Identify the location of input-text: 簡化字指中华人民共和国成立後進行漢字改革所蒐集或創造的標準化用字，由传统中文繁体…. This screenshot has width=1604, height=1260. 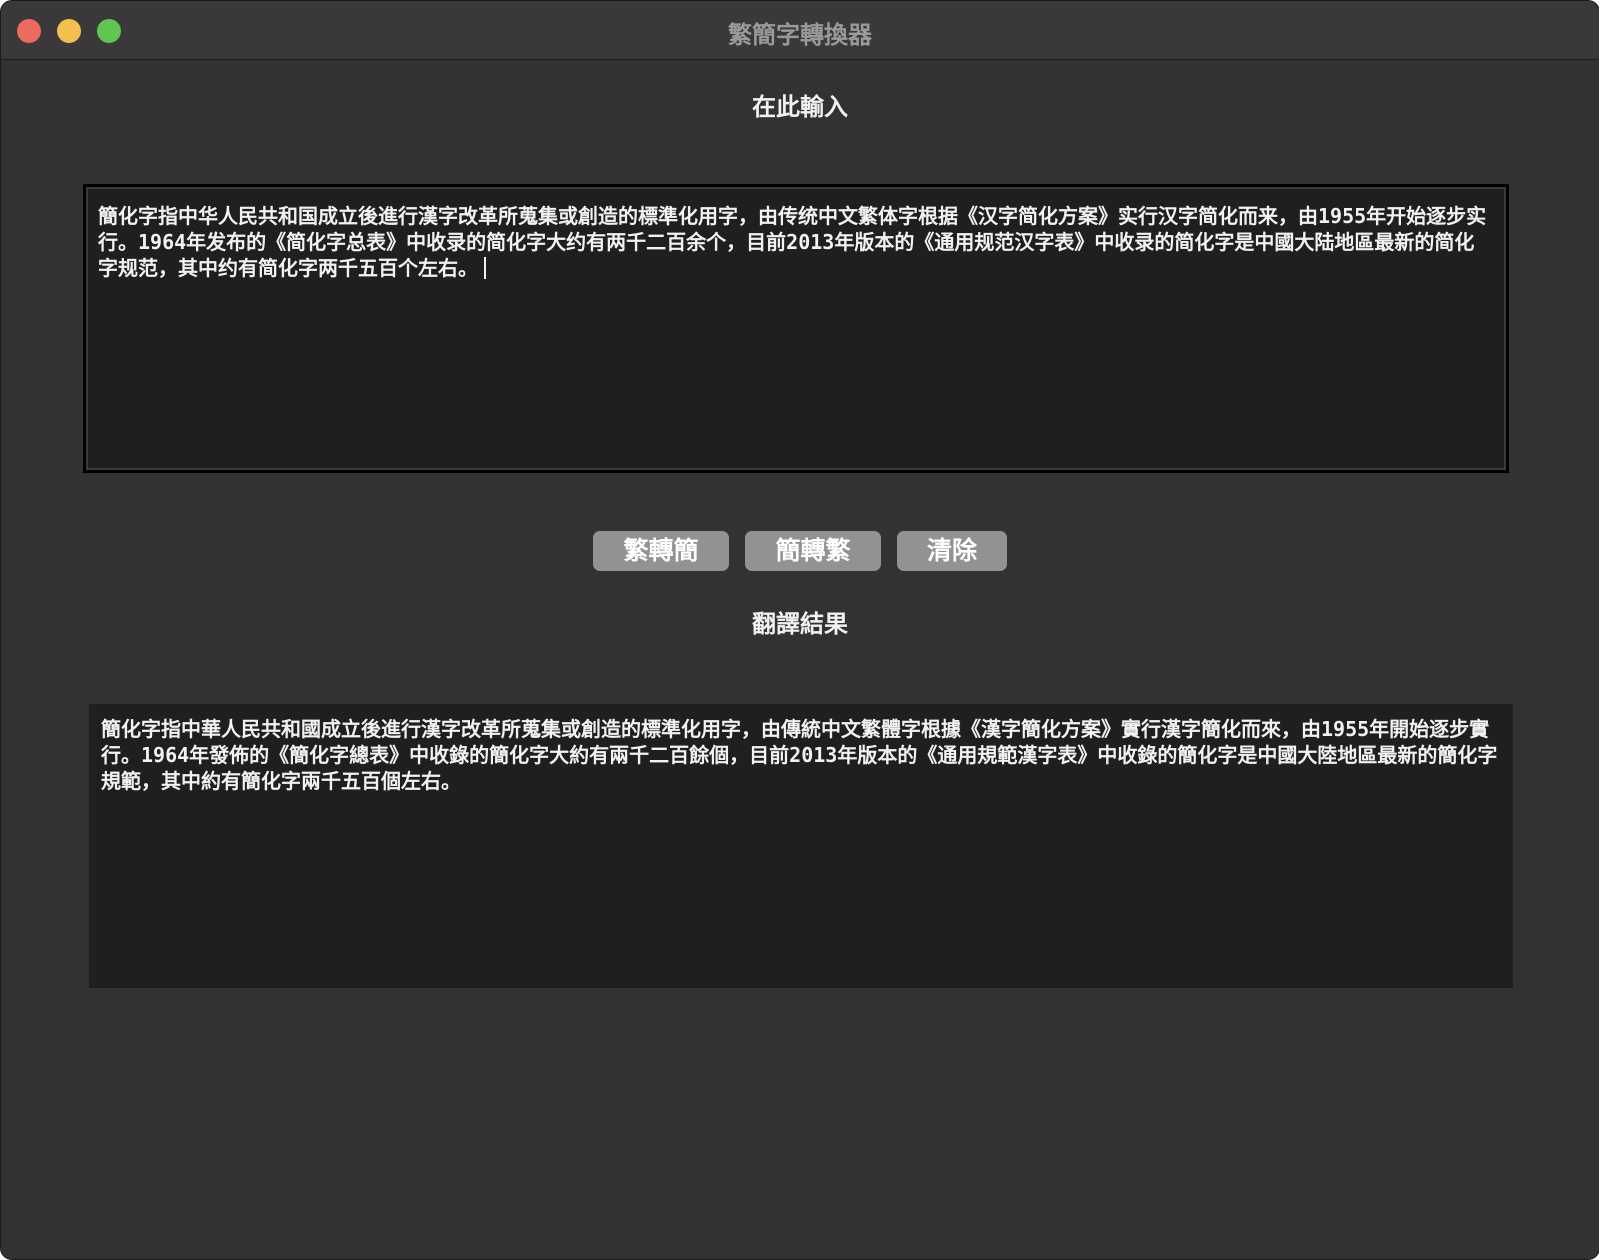
(796, 242).